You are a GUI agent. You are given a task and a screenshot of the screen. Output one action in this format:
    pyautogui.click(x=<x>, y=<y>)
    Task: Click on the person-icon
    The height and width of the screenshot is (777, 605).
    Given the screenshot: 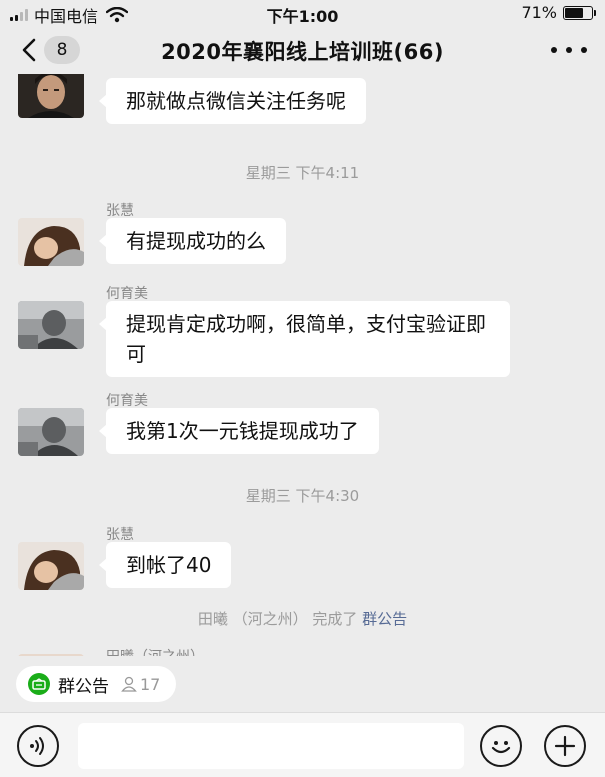 What is the action you would take?
    pyautogui.click(x=129, y=684)
    